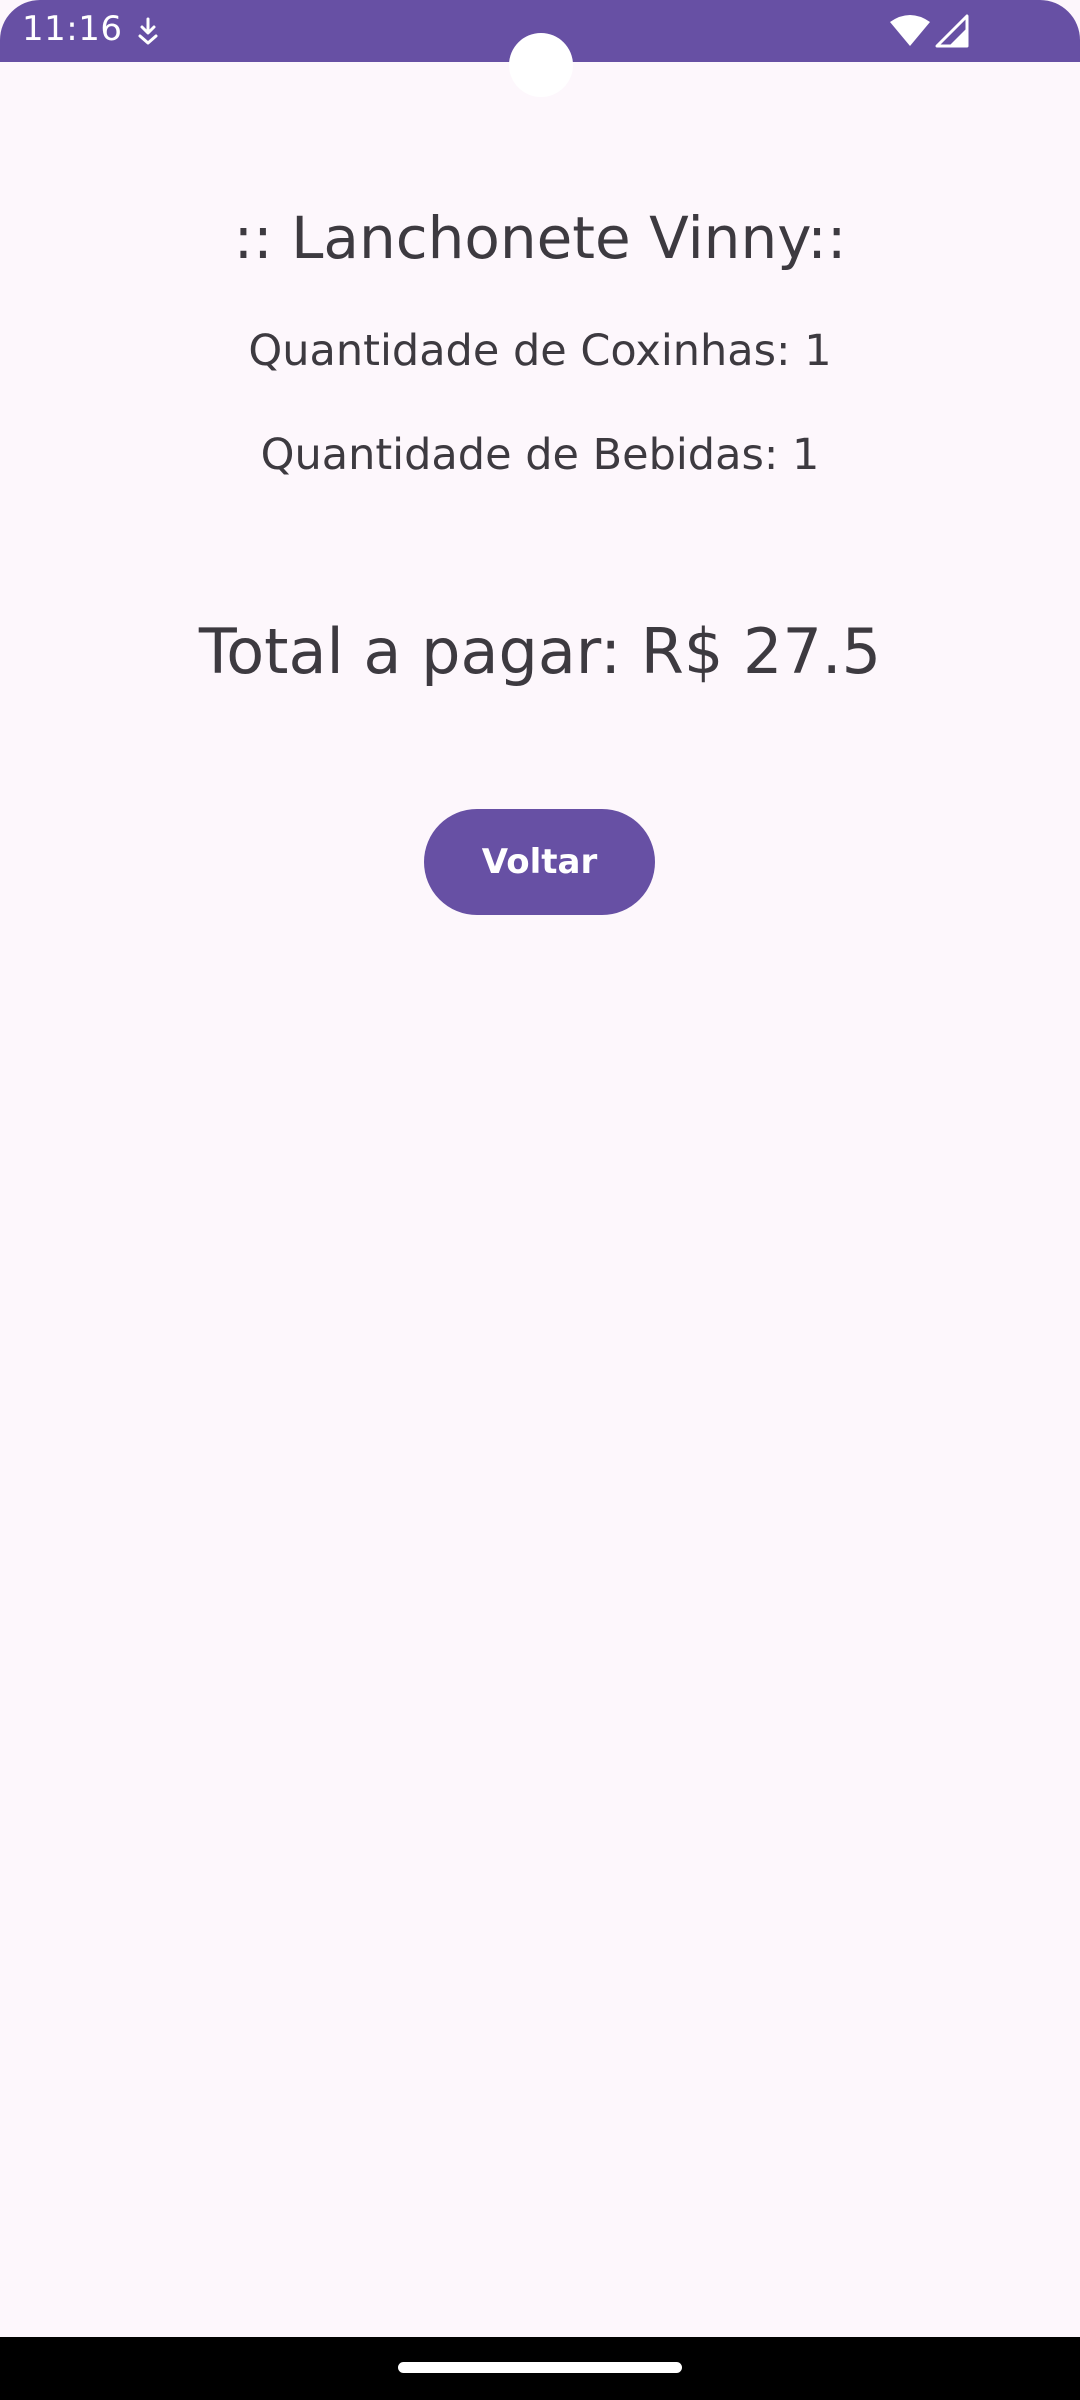 Image resolution: width=1080 pixels, height=2400 pixels. I want to click on bebidas-quantity-label: Quantidade de Bebidas: 1, so click(540, 455).